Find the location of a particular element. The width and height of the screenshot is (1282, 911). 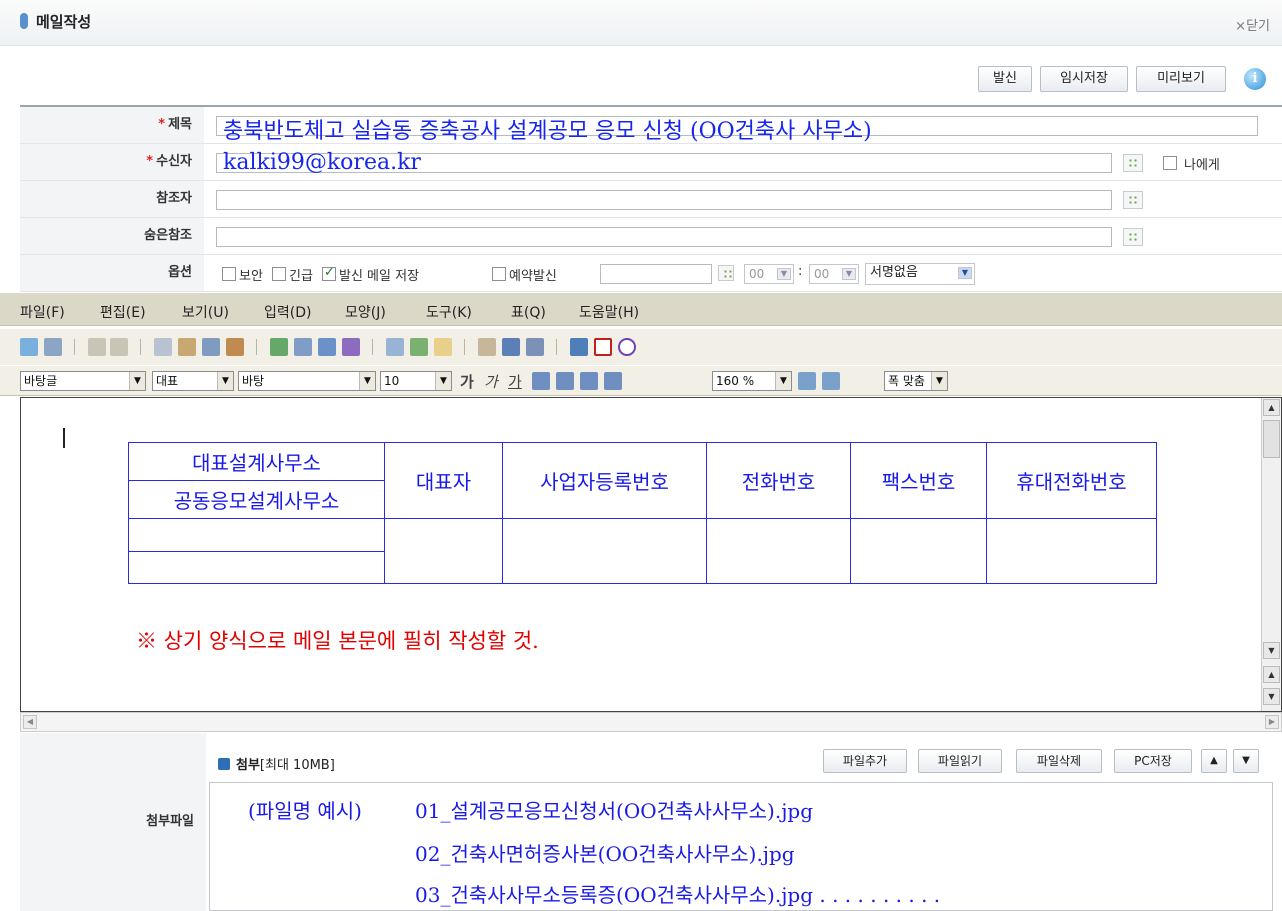

decrease-spacing-icon is located at coordinates (831, 381).